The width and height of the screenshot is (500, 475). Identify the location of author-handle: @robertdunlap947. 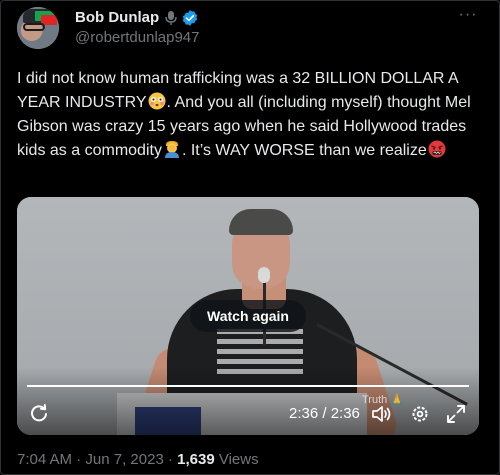
(137, 37).